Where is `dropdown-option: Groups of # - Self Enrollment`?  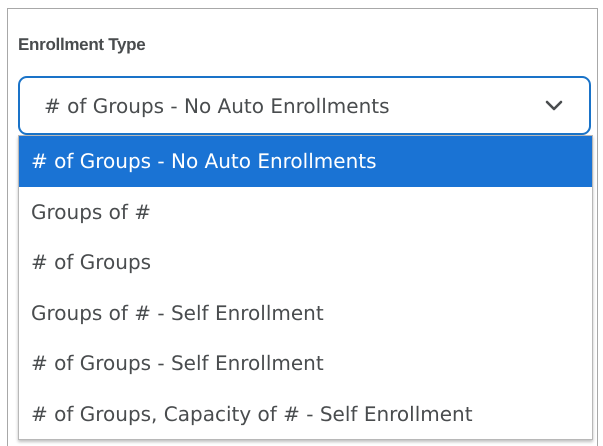
dropdown-option: Groups of # - Self Enrollment is located at coordinates (305, 313).